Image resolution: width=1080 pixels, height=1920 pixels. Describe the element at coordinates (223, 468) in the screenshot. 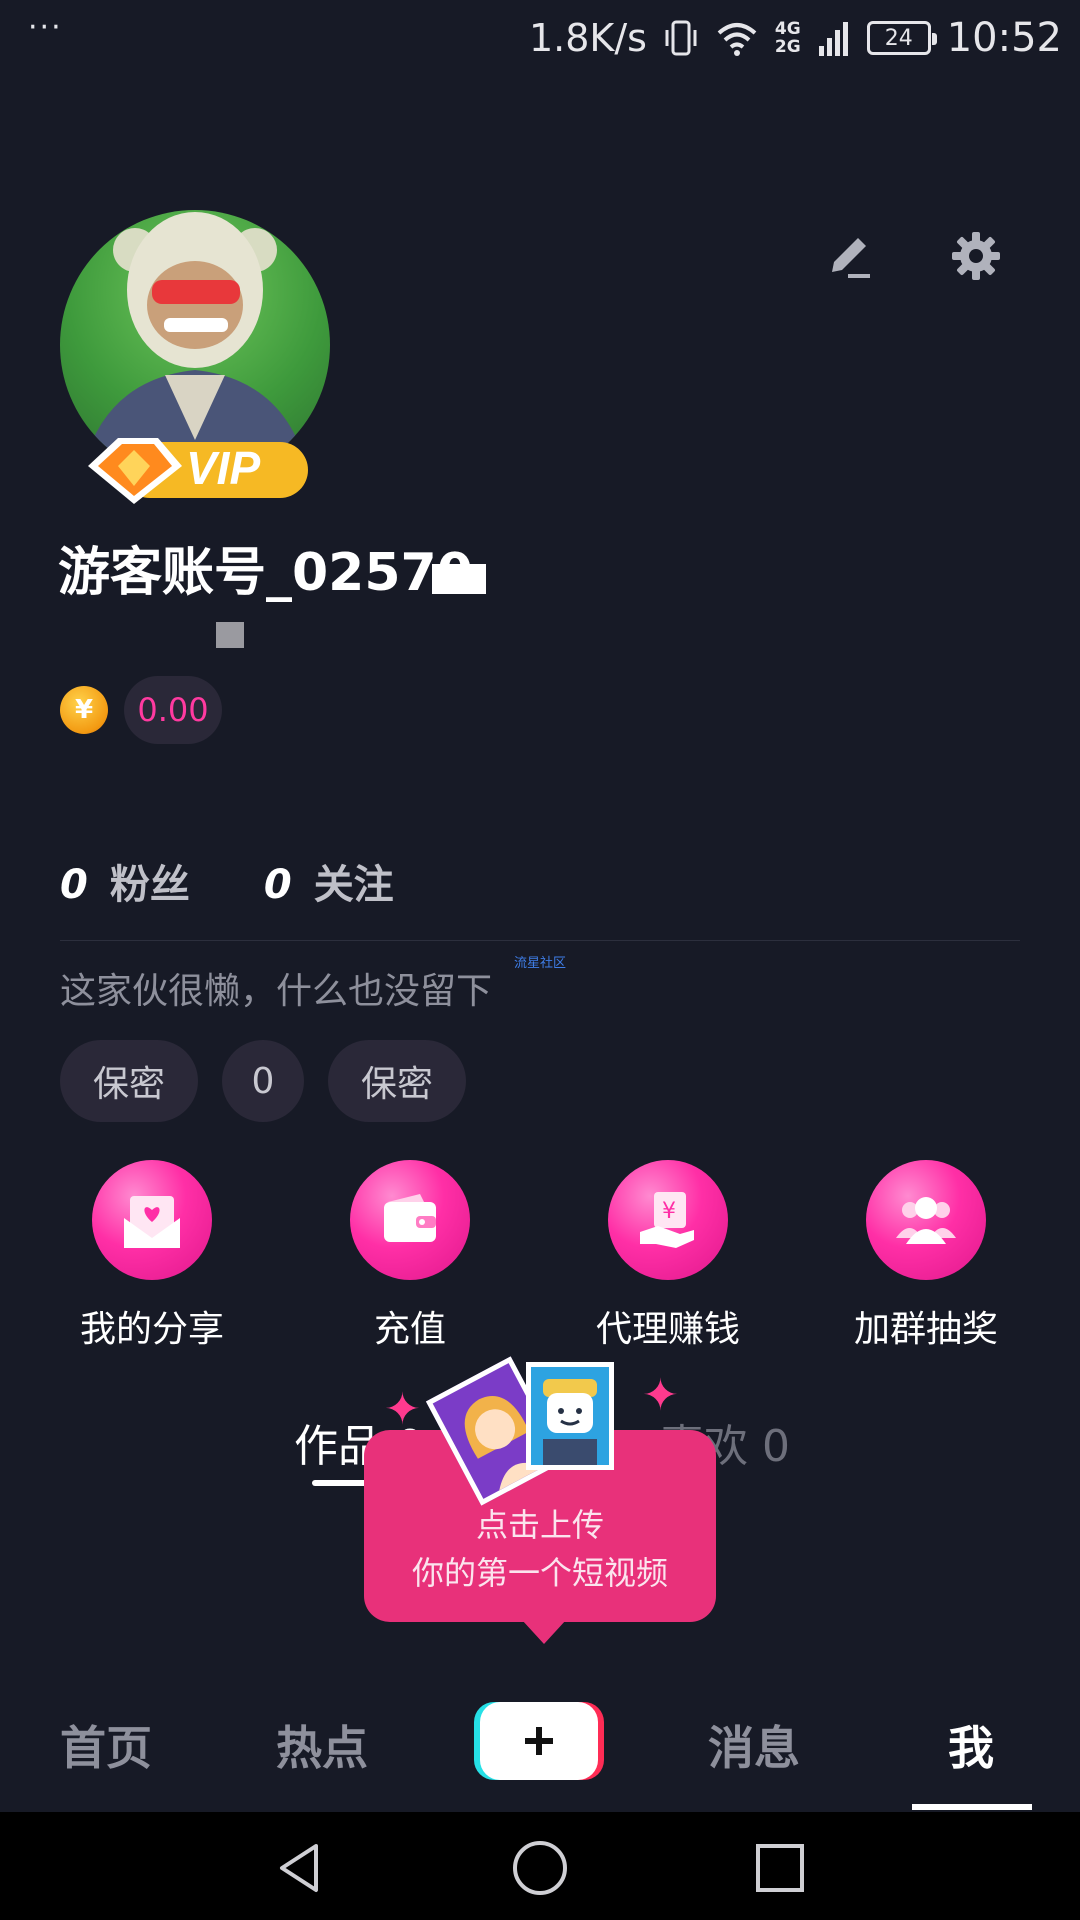

I see `vip-label: VIP` at that location.